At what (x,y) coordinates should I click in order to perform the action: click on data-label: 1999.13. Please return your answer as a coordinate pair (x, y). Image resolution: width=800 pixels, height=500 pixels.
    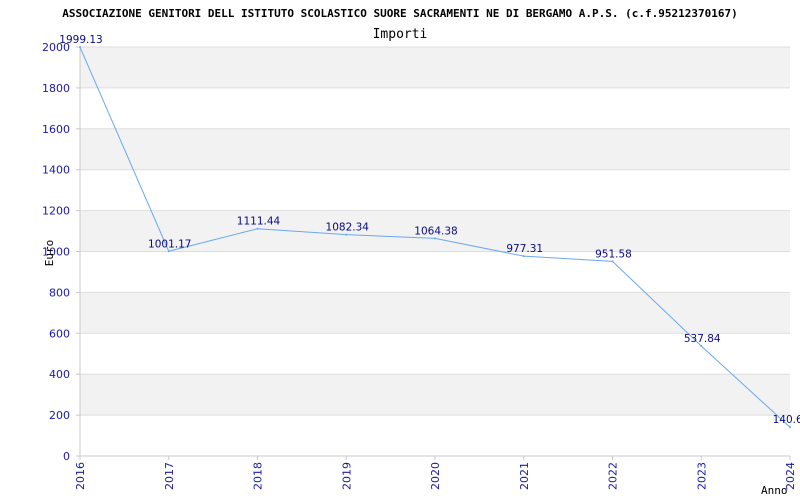
    Looking at the image, I should click on (80, 40).